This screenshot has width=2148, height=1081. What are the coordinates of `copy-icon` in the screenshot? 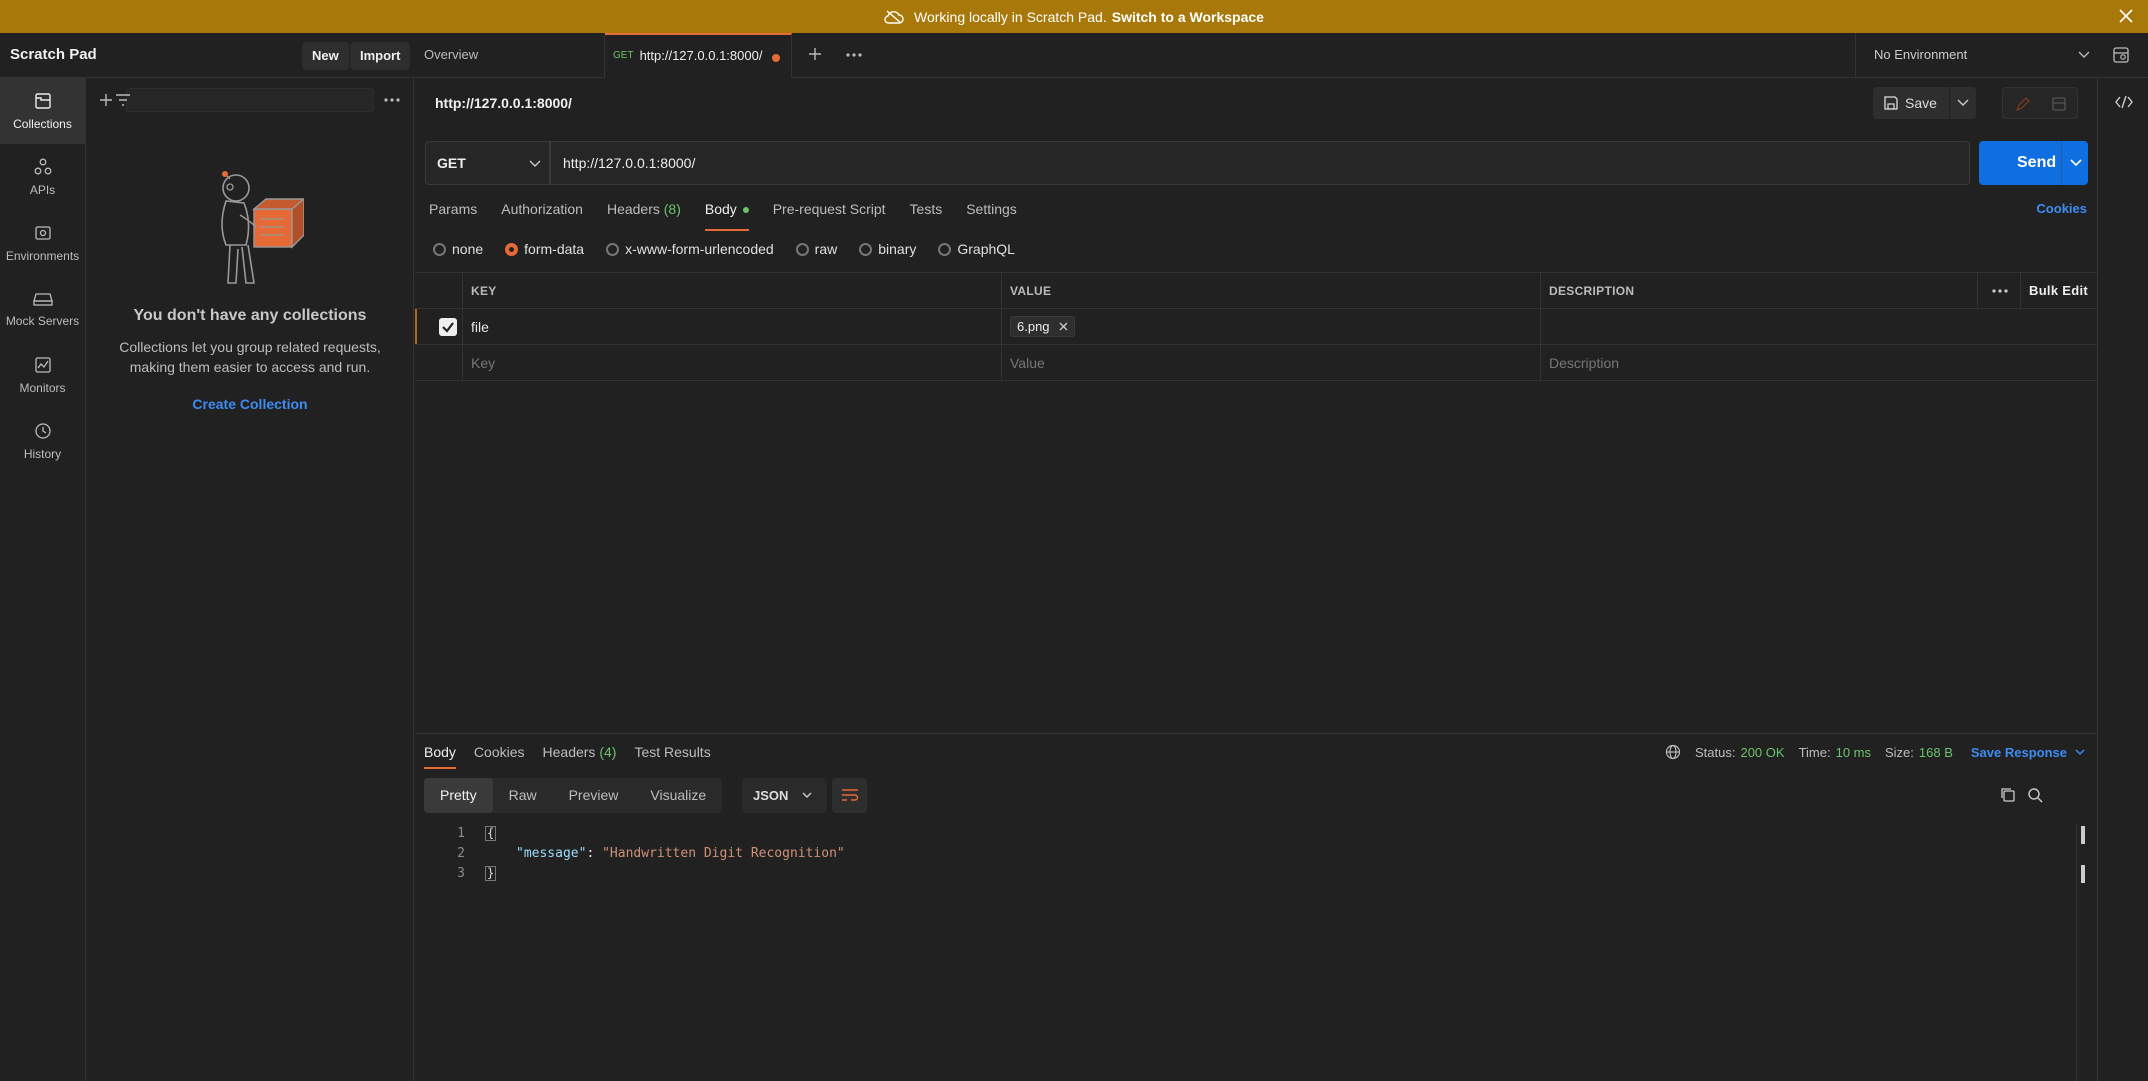 It's located at (2008, 795).